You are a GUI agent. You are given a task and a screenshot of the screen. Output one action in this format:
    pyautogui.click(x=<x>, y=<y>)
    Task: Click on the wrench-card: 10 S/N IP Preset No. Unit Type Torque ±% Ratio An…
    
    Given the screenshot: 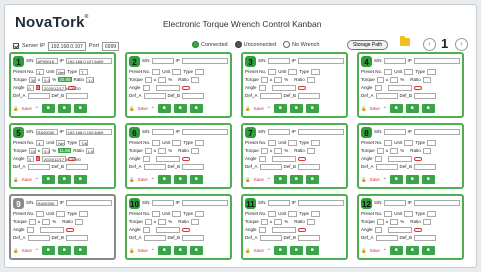 What is the action you would take?
    pyautogui.click(x=178, y=227)
    